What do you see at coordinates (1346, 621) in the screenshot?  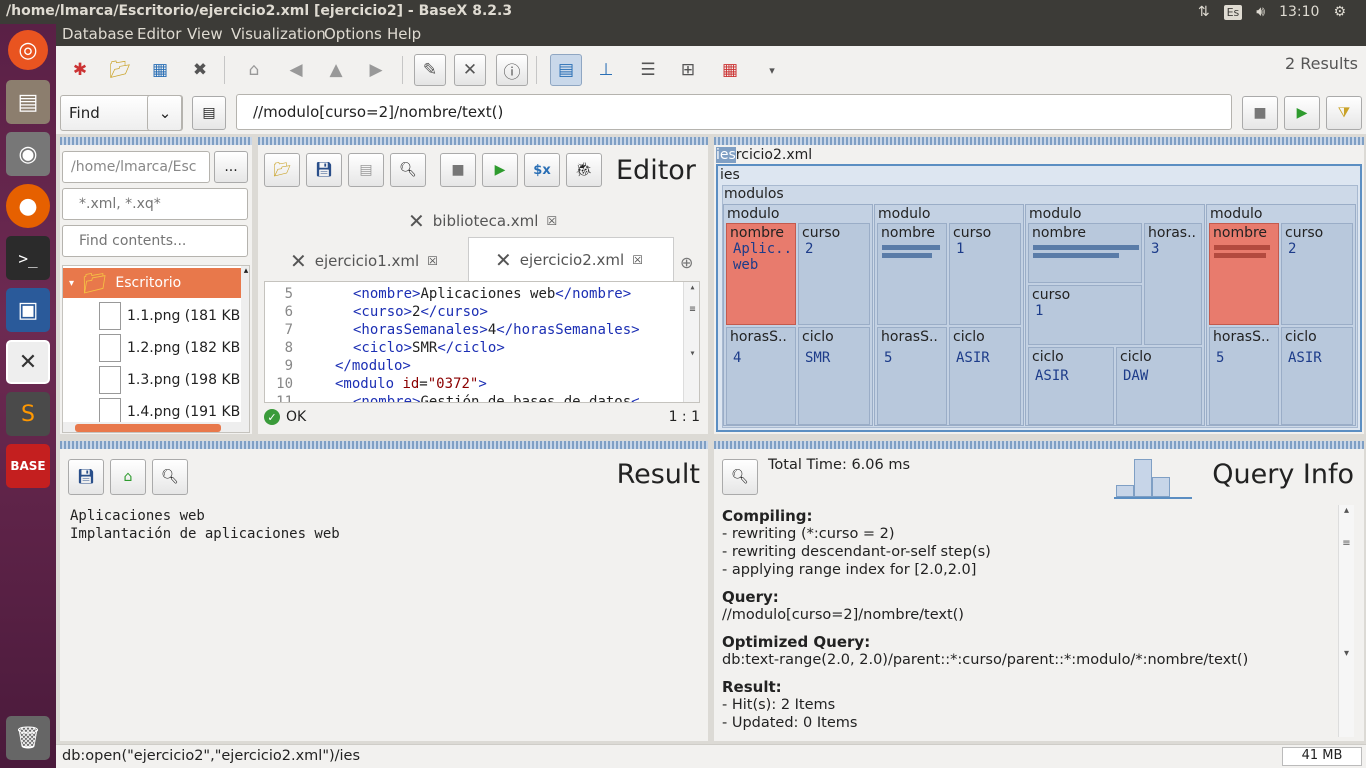 I see `query-info-scrollbar: ▴ ≡ ▾` at bounding box center [1346, 621].